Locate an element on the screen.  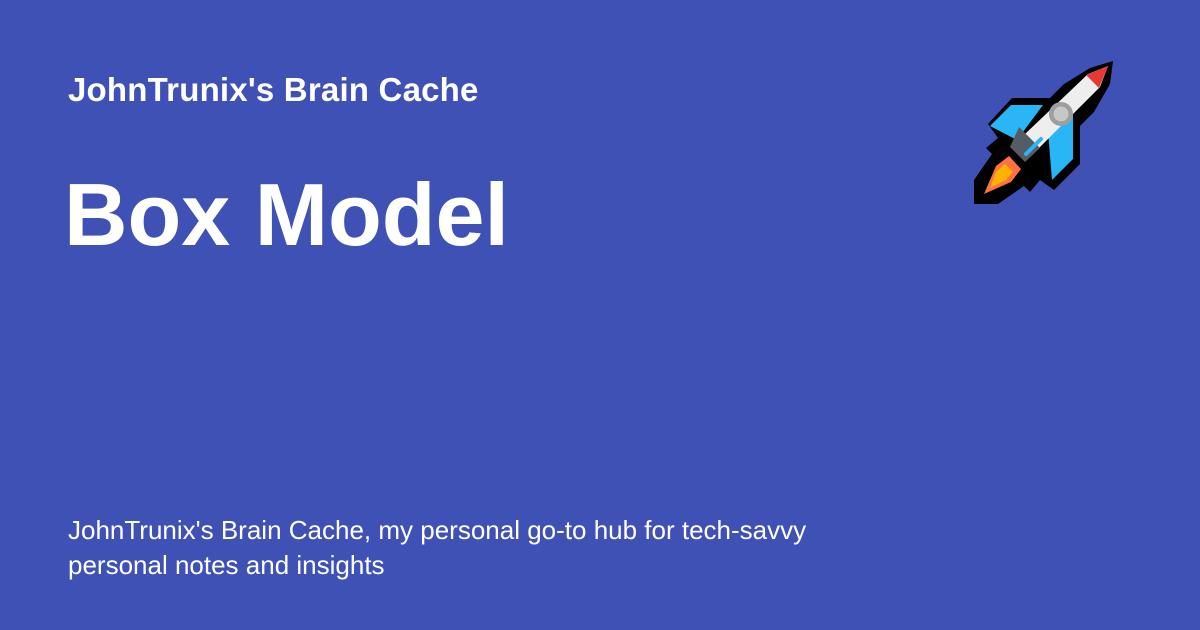
rocket-icon is located at coordinates (1043, 132).